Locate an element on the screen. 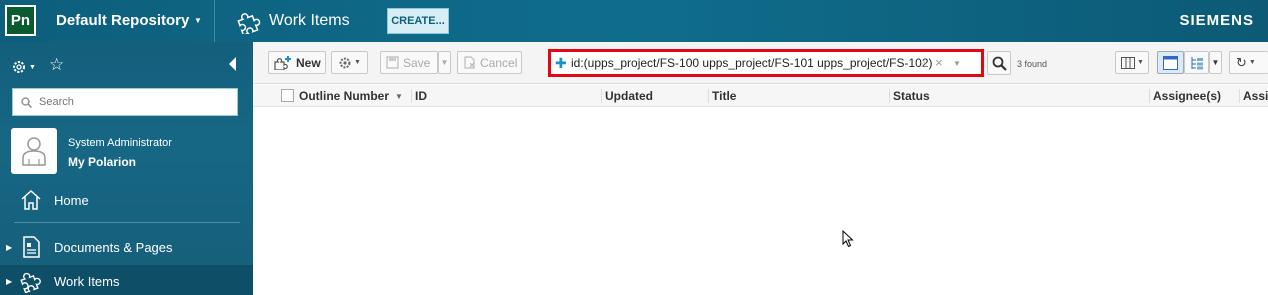  select-all-checkbox is located at coordinates (287, 95).